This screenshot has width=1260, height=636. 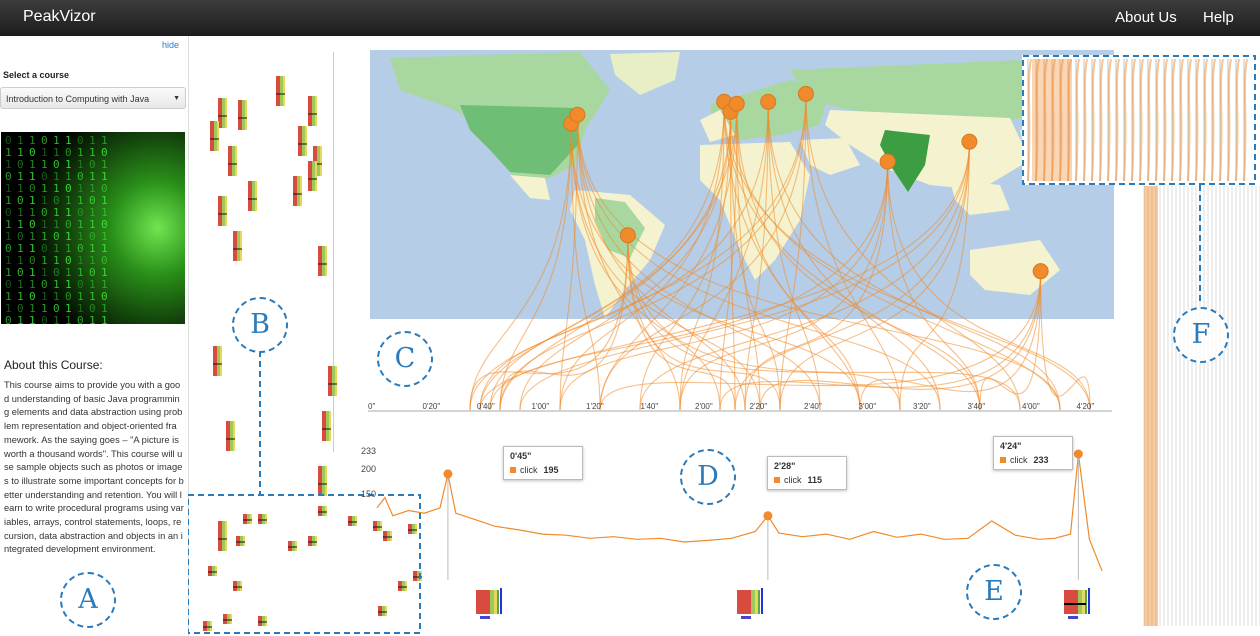 I want to click on app-title: PeakVizor, so click(x=59, y=16).